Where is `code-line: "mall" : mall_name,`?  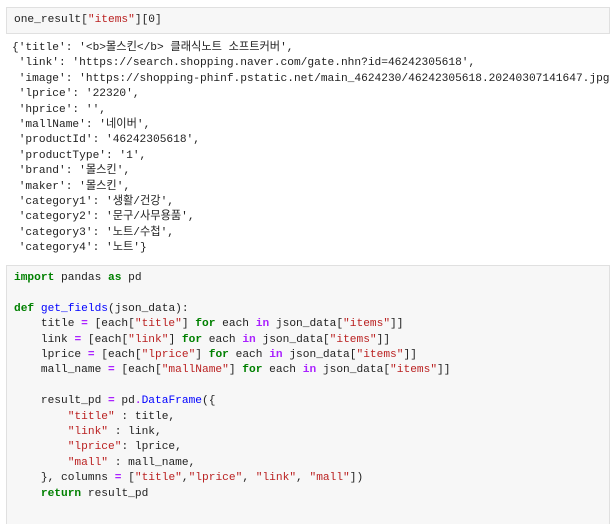 code-line: "mall" : mall_name, is located at coordinates (105, 462).